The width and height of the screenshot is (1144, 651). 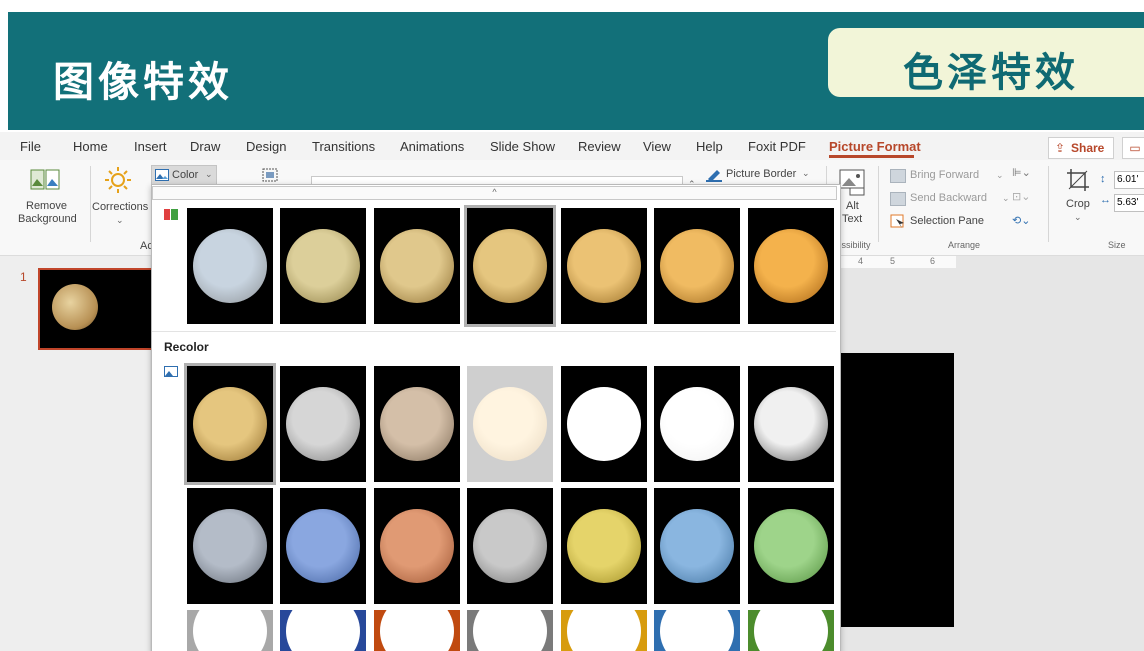 What do you see at coordinates (955, 199) in the screenshot?
I see `send-backward-button: Send Backward ⌄` at bounding box center [955, 199].